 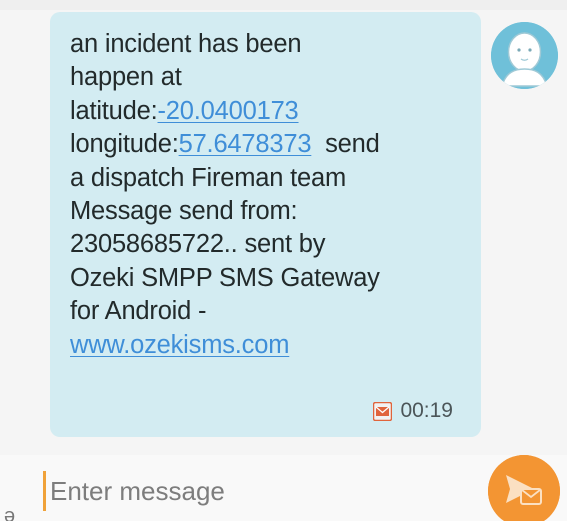 What do you see at coordinates (126, 77) in the screenshot?
I see `message-line: happen at` at bounding box center [126, 77].